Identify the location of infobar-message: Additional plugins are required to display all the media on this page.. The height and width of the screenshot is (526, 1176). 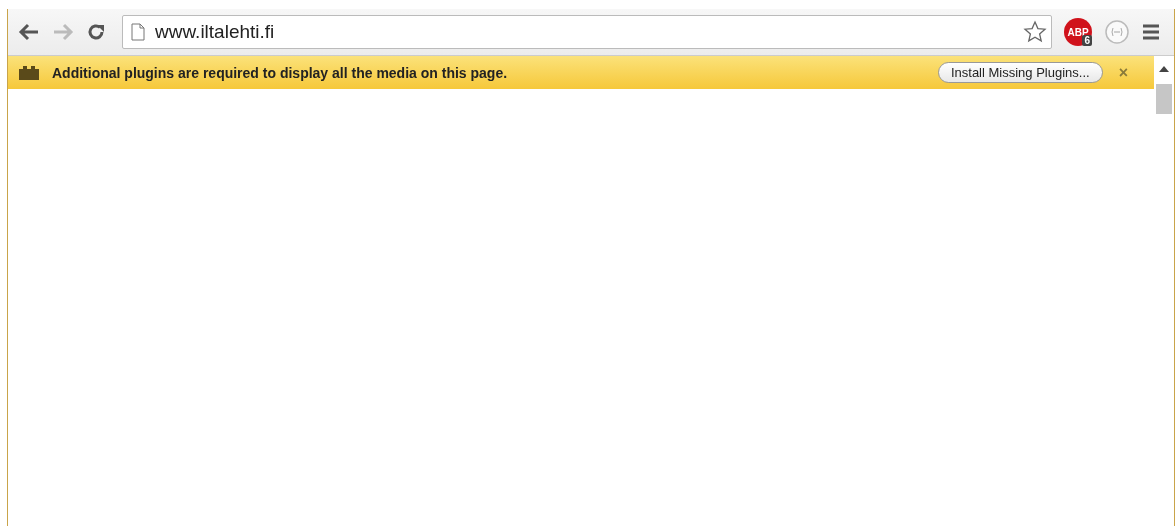
(280, 72).